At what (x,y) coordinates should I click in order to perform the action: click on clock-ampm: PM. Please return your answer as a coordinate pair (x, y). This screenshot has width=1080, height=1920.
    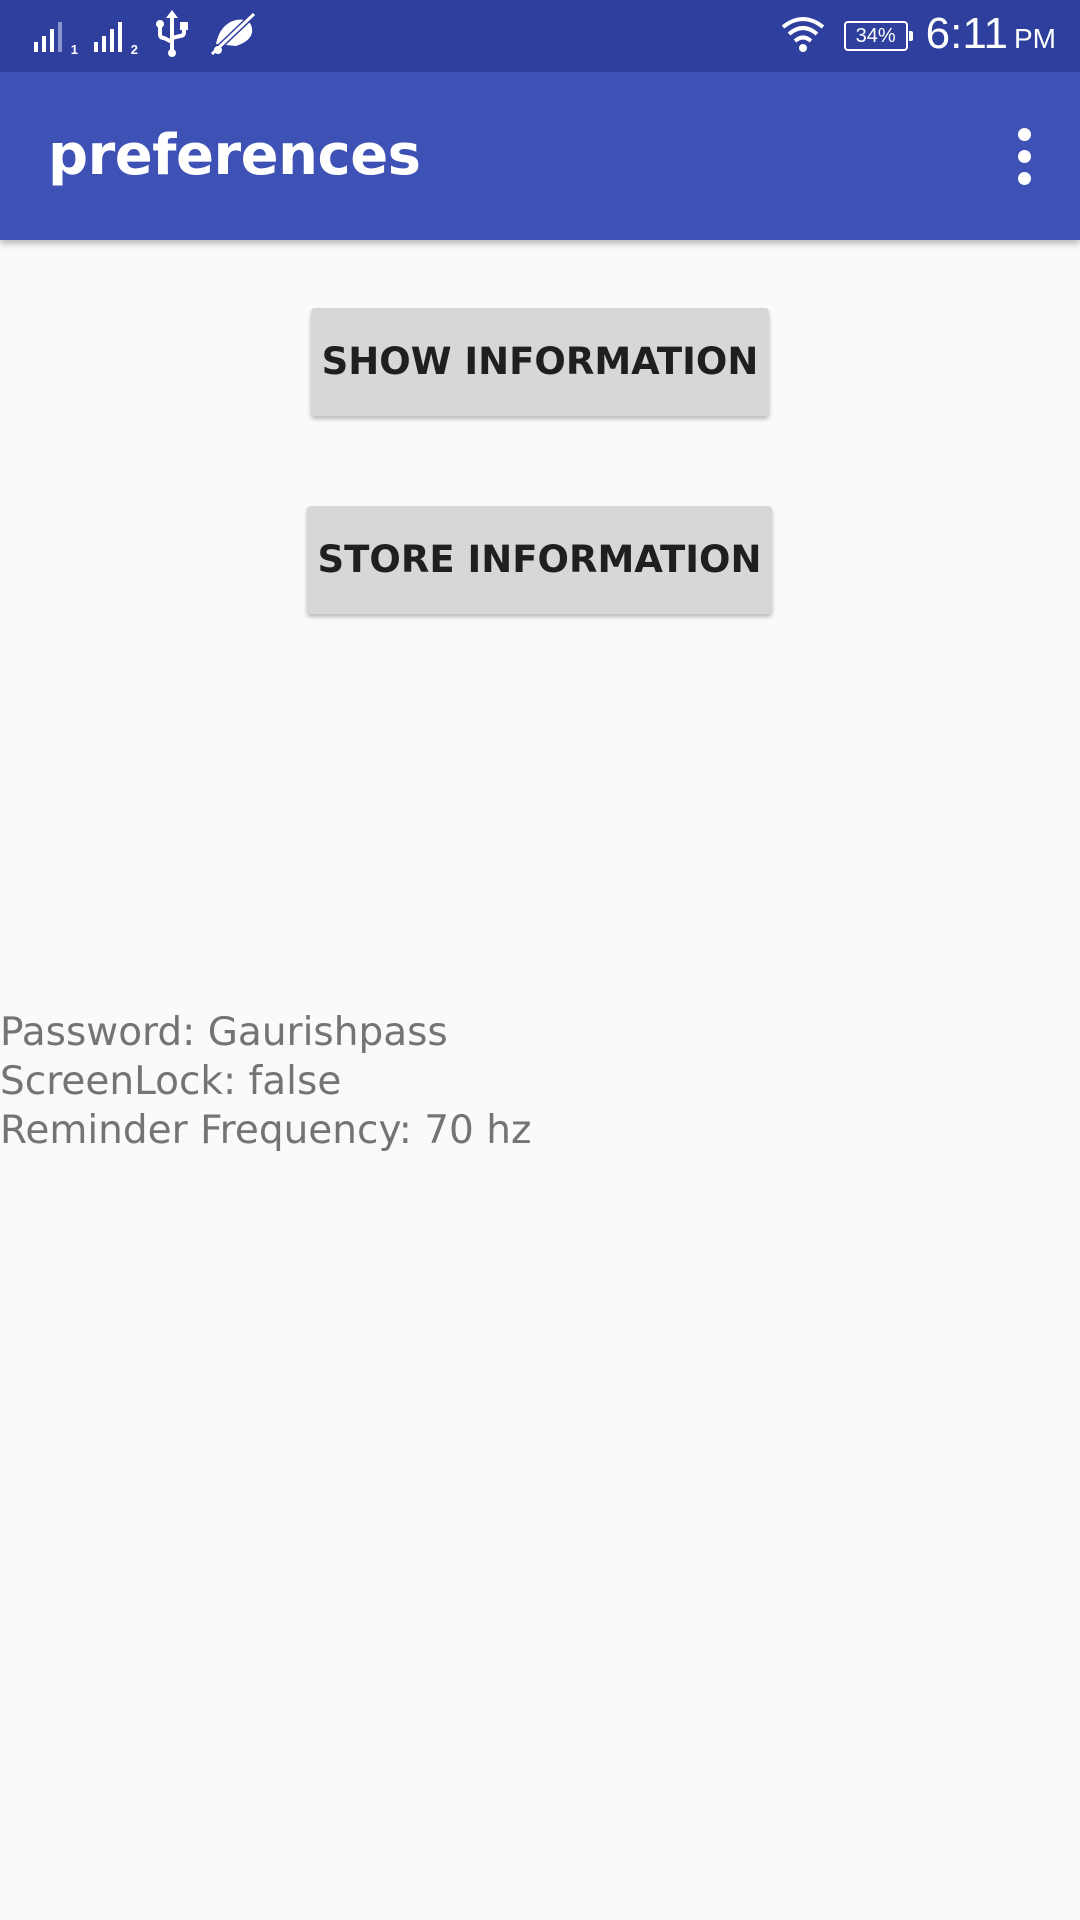
    Looking at the image, I should click on (1035, 38).